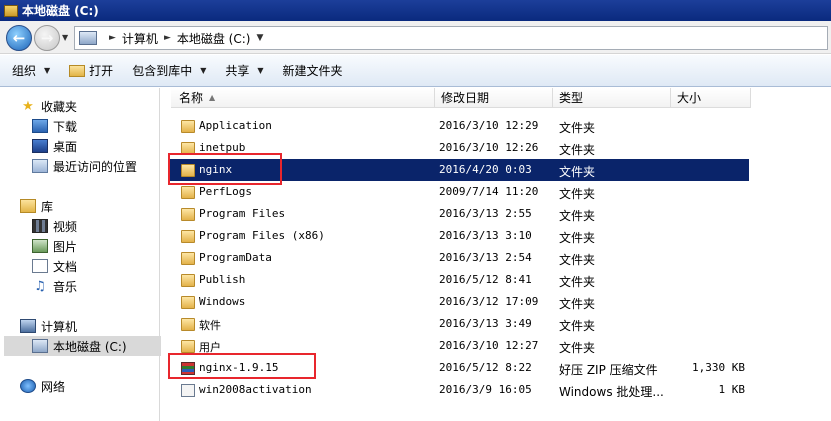 The image size is (831, 421). I want to click on arrow-right-icon: →, so click(47, 38).